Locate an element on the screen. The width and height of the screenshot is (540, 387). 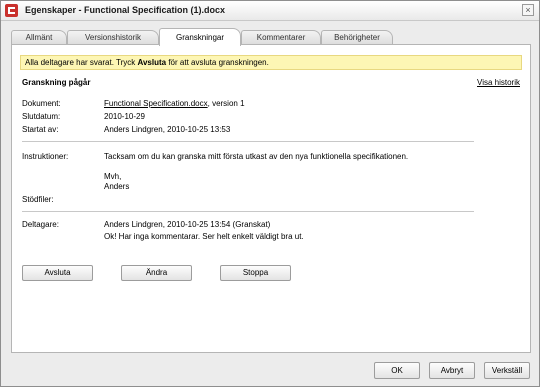
instructions-line-3: Anders is located at coordinates (117, 186).